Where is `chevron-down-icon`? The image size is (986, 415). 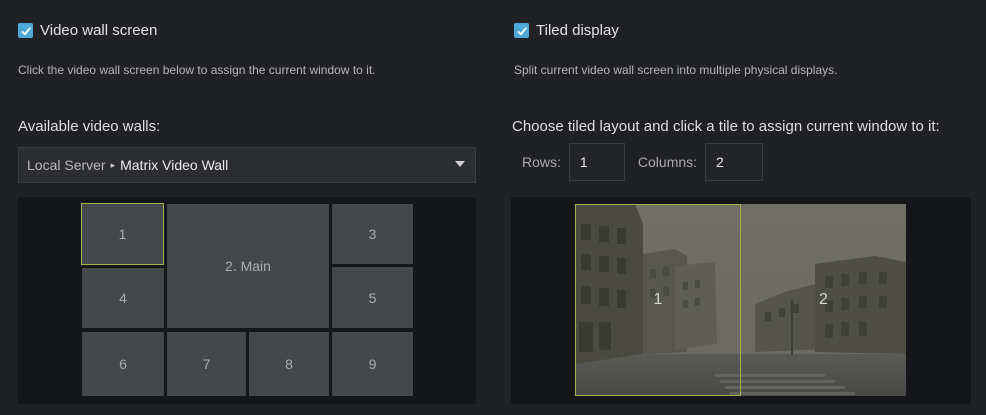
chevron-down-icon is located at coordinates (460, 164).